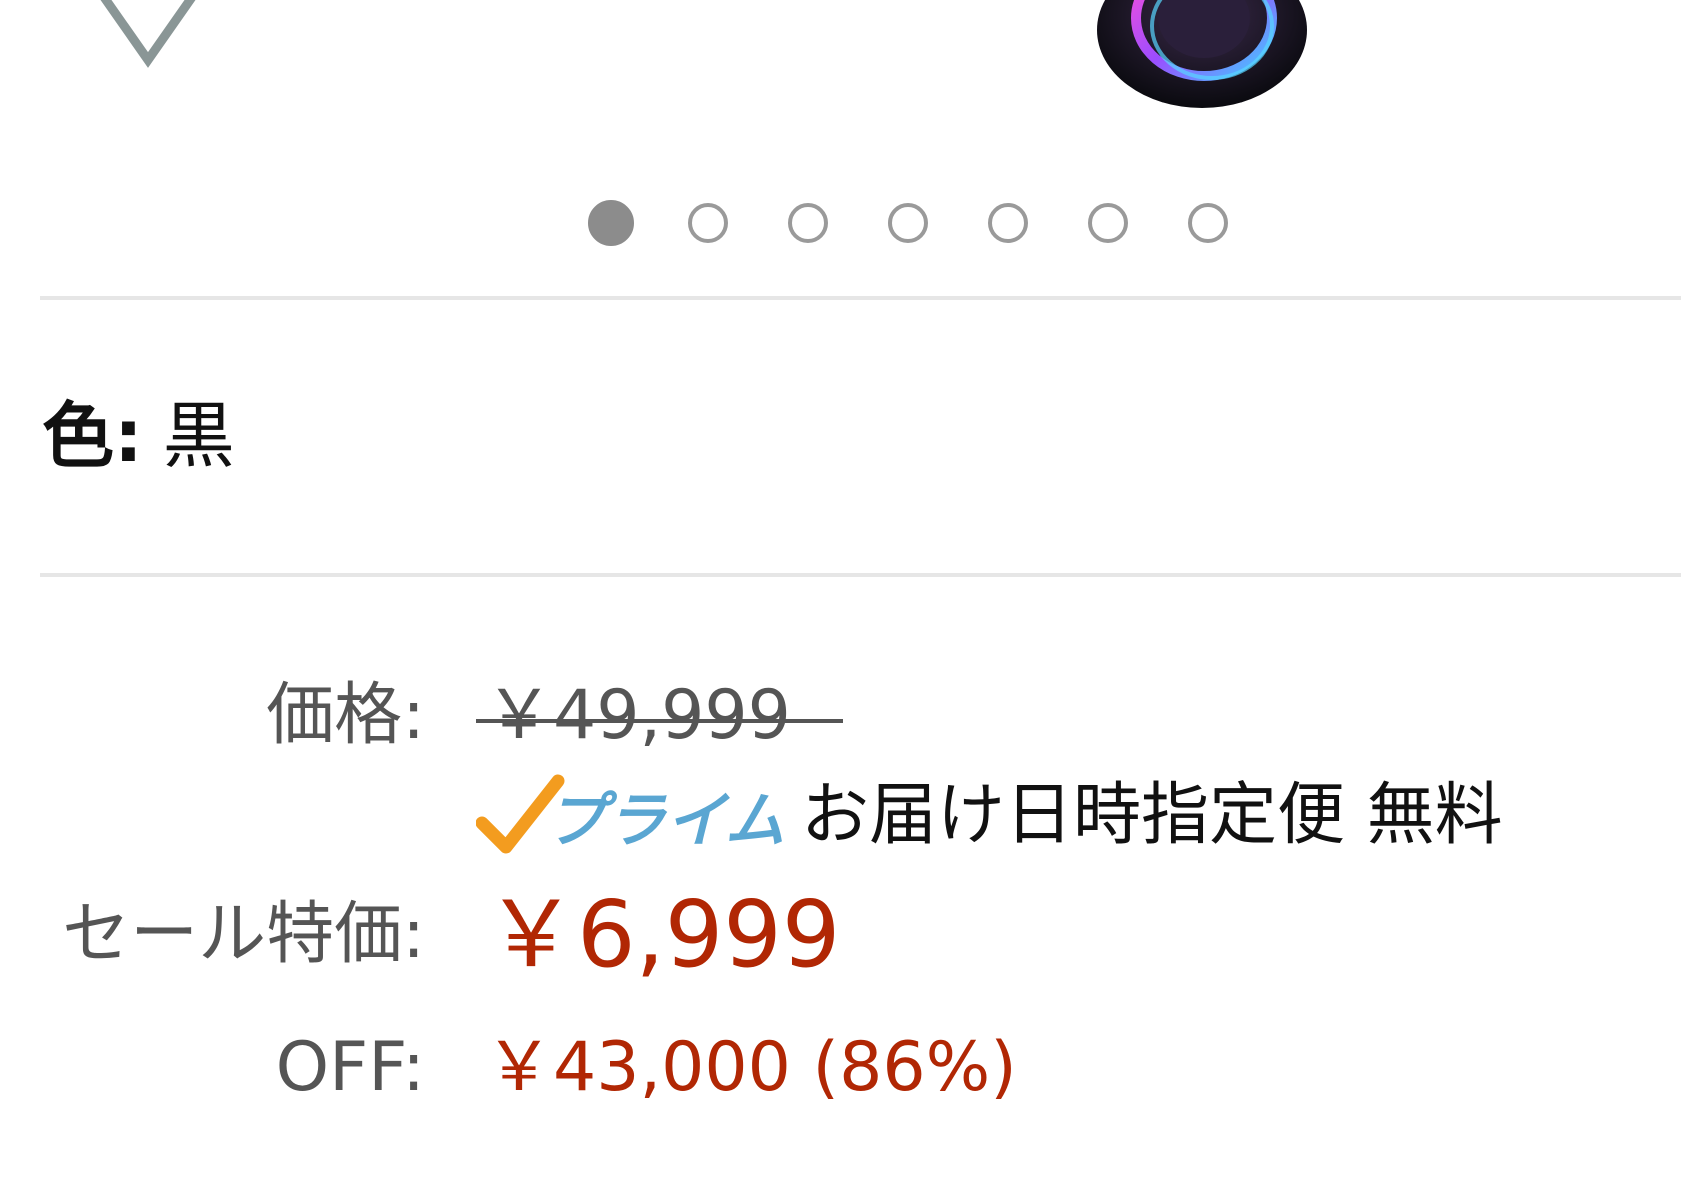  I want to click on delivery-info: お届け日時指定便 無料, so click(1152, 815).